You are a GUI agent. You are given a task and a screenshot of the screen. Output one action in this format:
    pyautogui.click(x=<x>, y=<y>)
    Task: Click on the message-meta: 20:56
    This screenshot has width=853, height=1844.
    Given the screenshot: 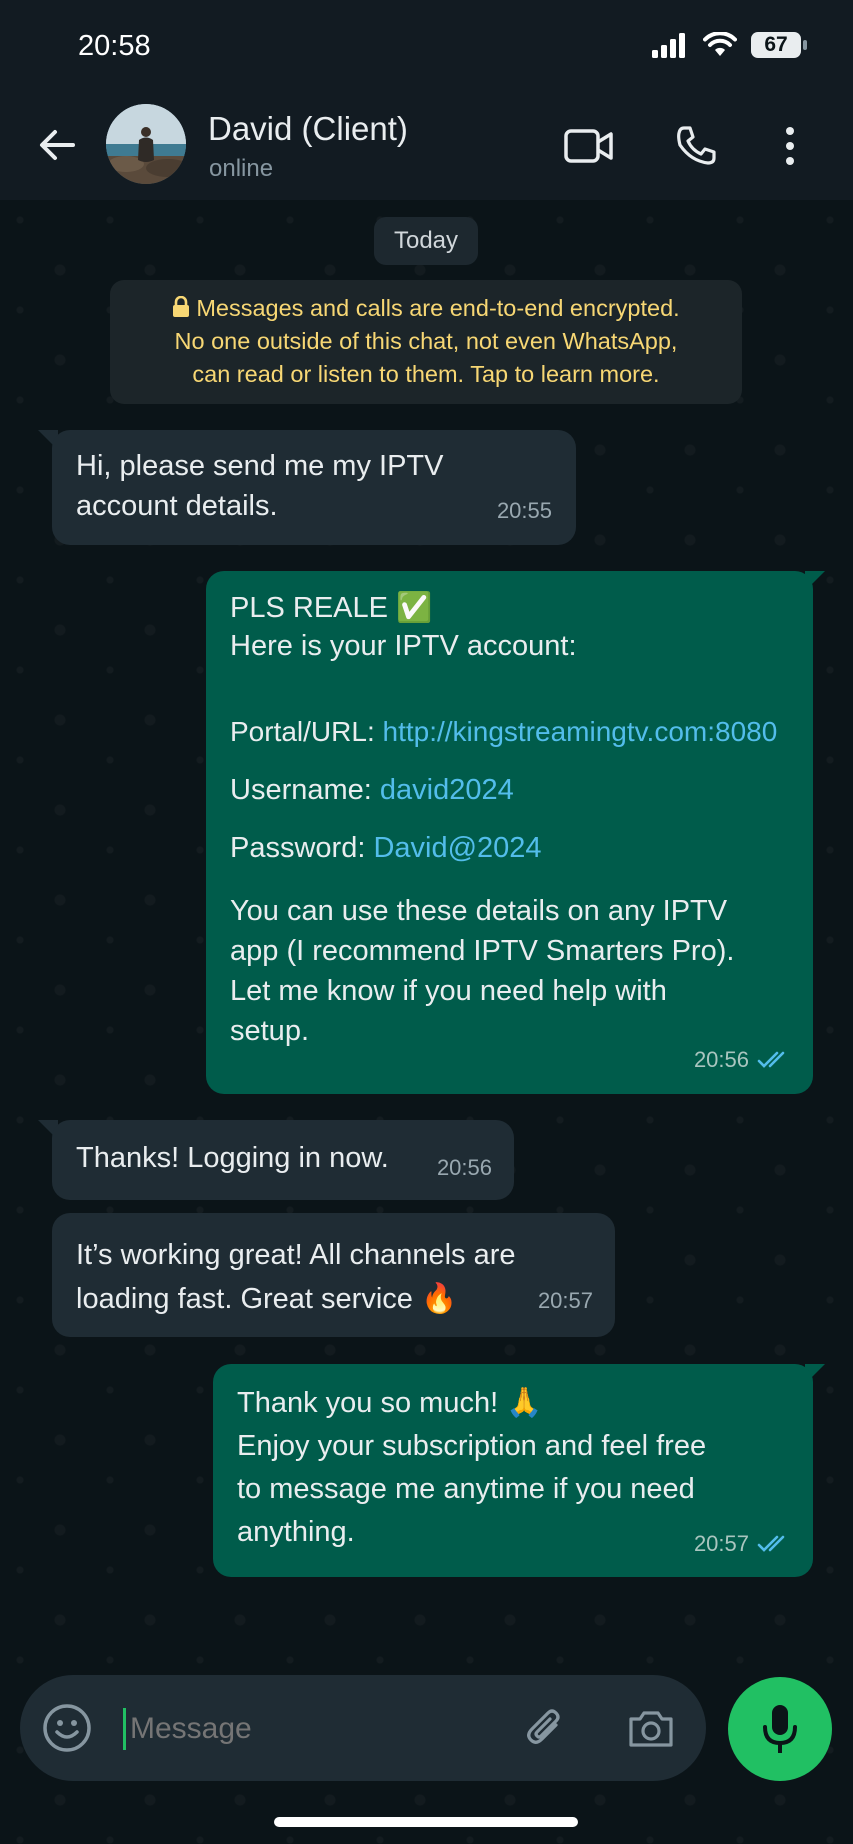 What is the action you would take?
    pyautogui.click(x=742, y=1060)
    